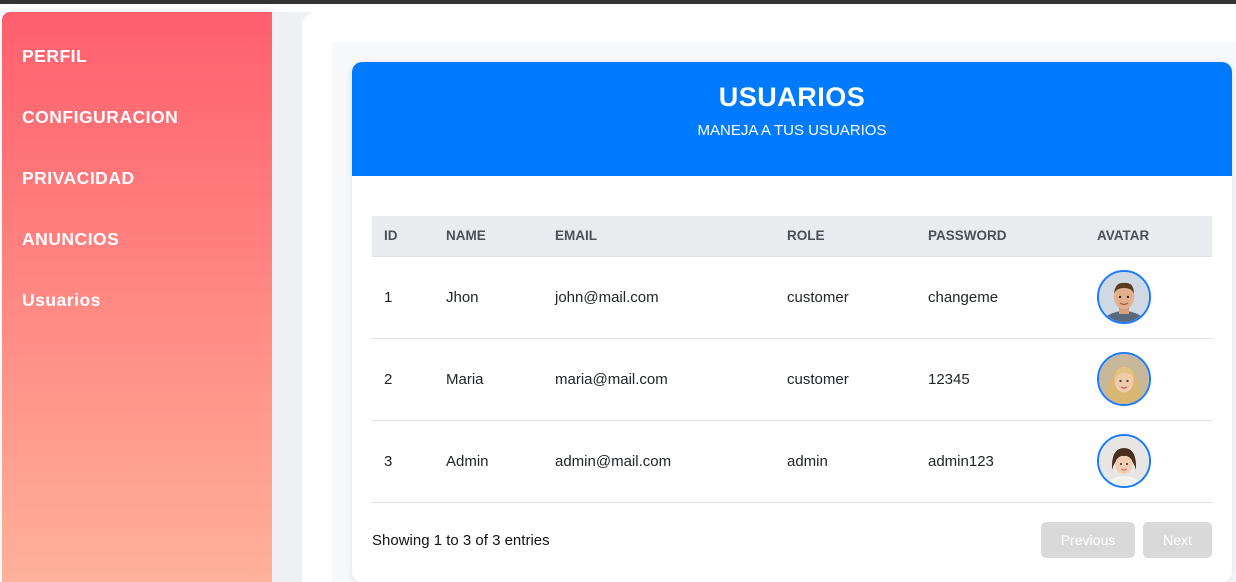  What do you see at coordinates (488, 461) in the screenshot?
I see `cell-name: Admin` at bounding box center [488, 461].